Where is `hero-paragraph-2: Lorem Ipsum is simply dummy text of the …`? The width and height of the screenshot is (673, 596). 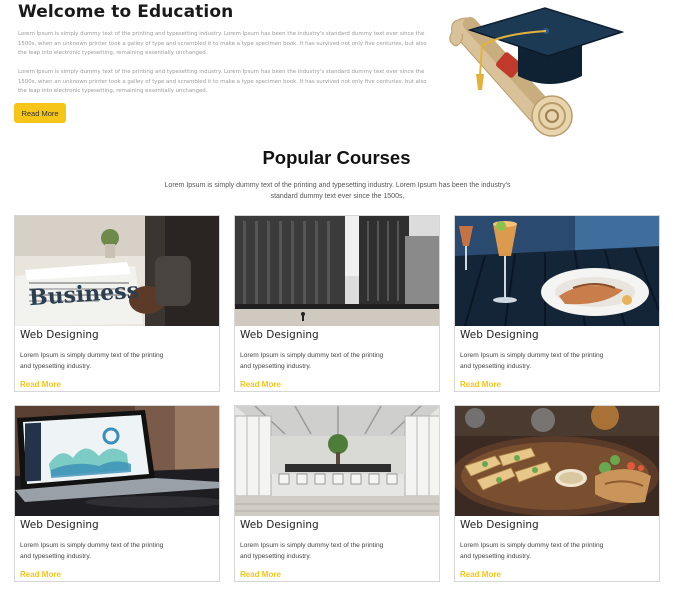 hero-paragraph-2: Lorem Ipsum is simply dummy text of the … is located at coordinates (222, 81).